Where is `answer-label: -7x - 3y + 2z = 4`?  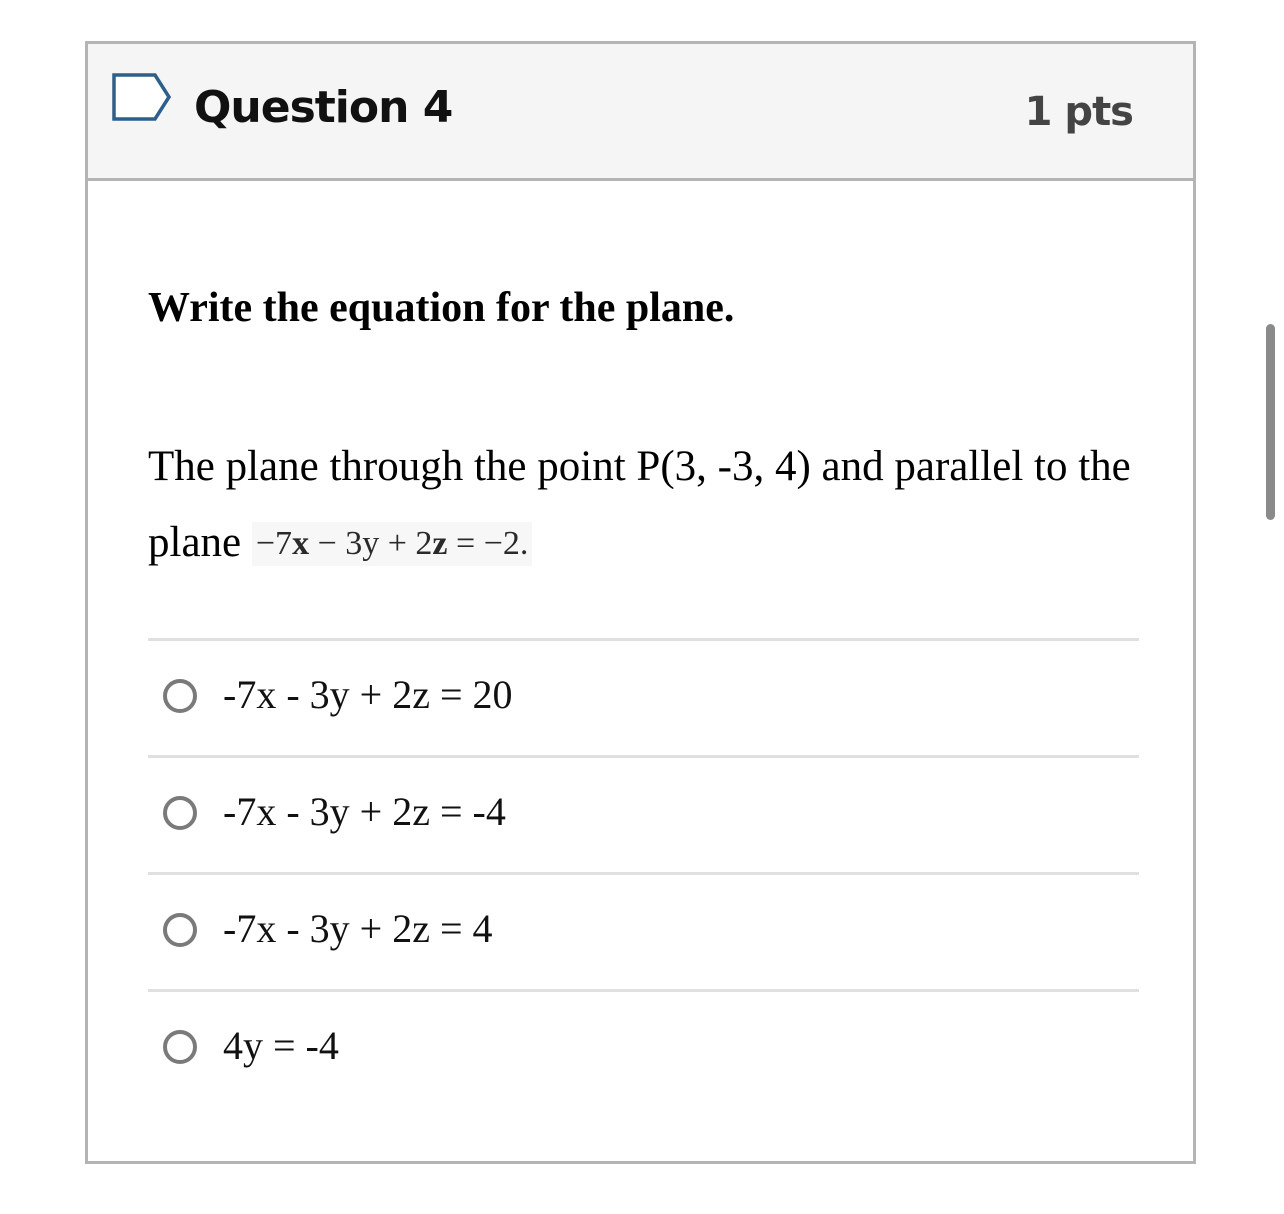
answer-label: -7x - 3y + 2z = 4 is located at coordinates (358, 929).